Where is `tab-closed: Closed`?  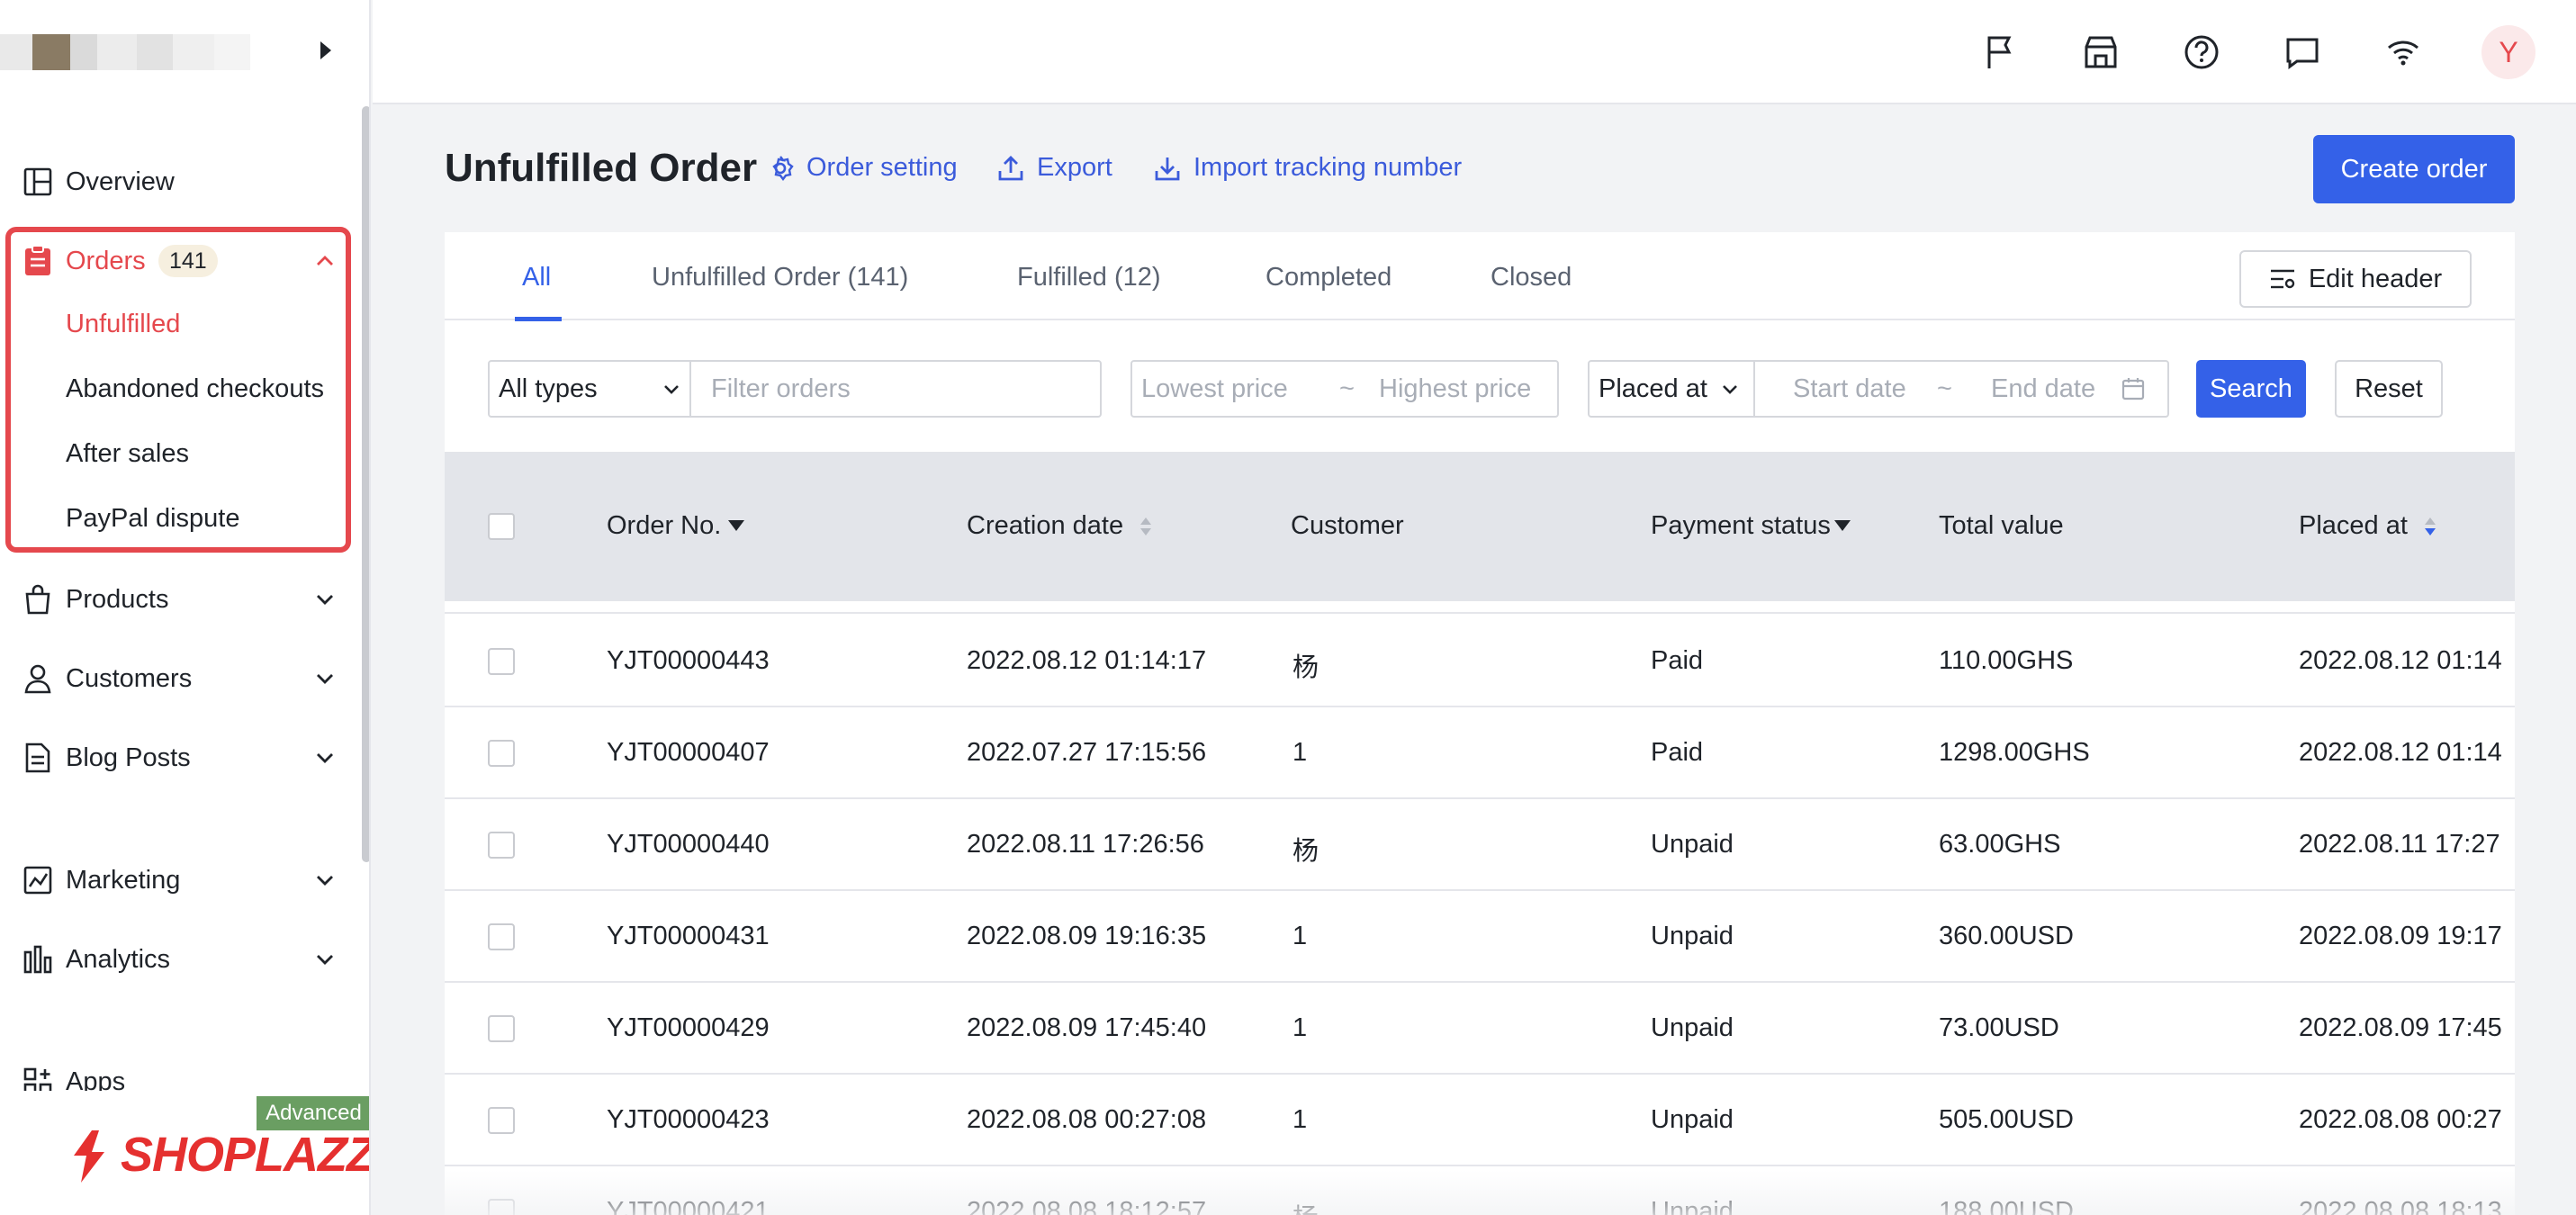 tab-closed: Closed is located at coordinates (1531, 278).